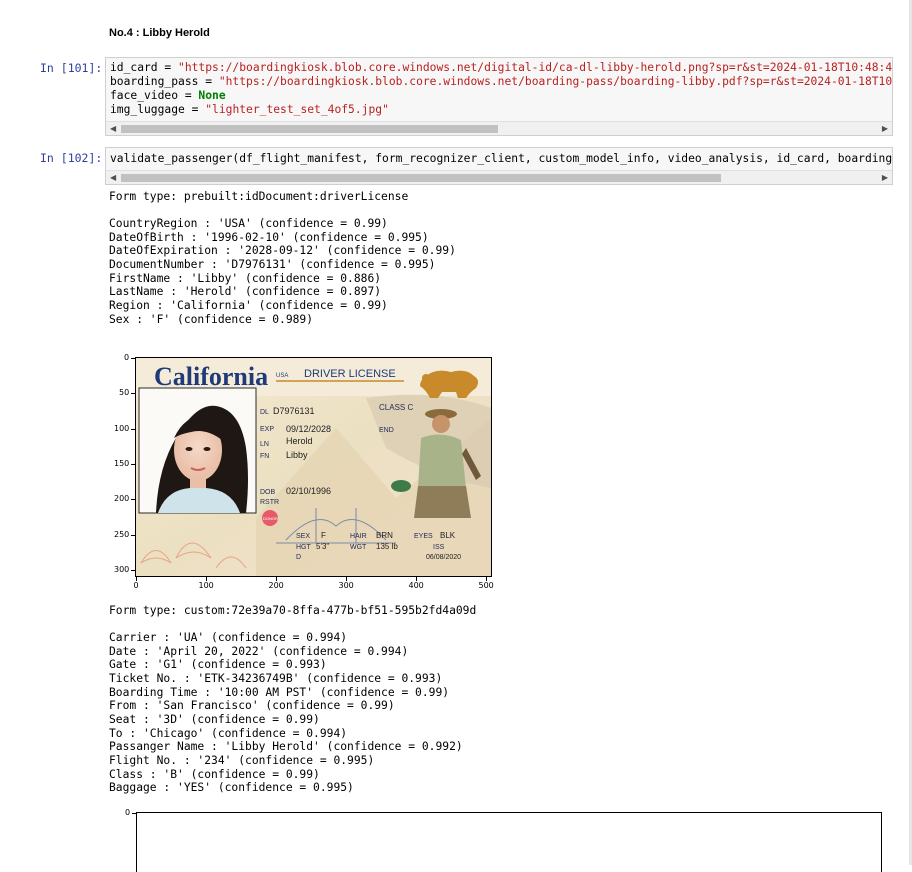  Describe the element at coordinates (308, 429) in the screenshot. I see `card-exp: 09/12/2028` at that location.